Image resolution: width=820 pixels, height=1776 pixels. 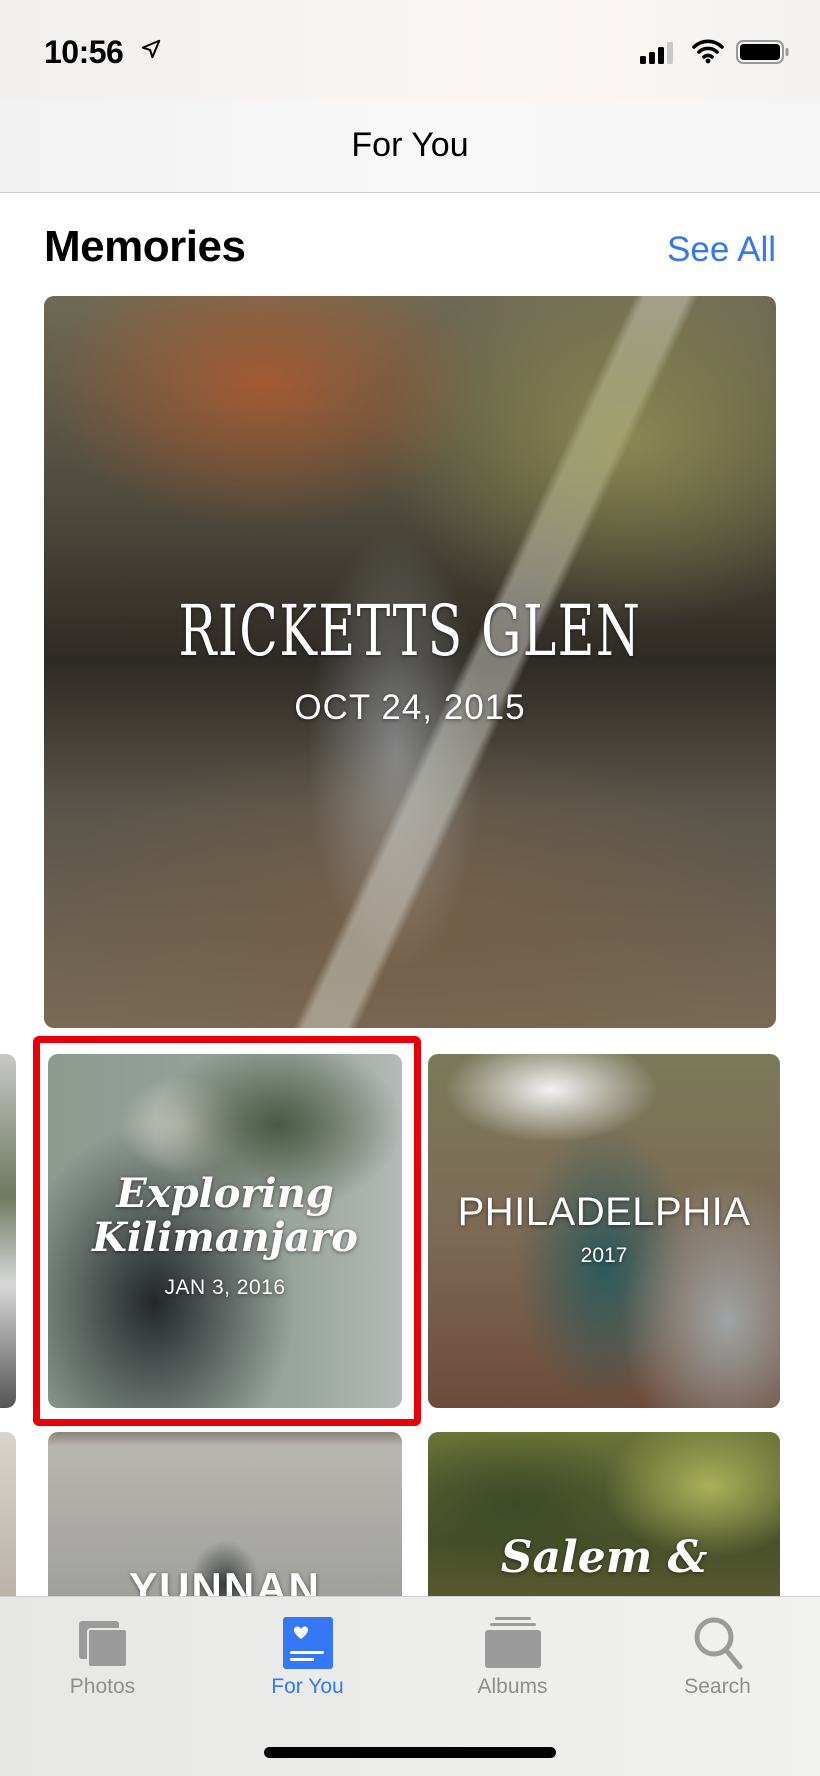 What do you see at coordinates (604, 1557) in the screenshot?
I see `memory-title: Salem &` at bounding box center [604, 1557].